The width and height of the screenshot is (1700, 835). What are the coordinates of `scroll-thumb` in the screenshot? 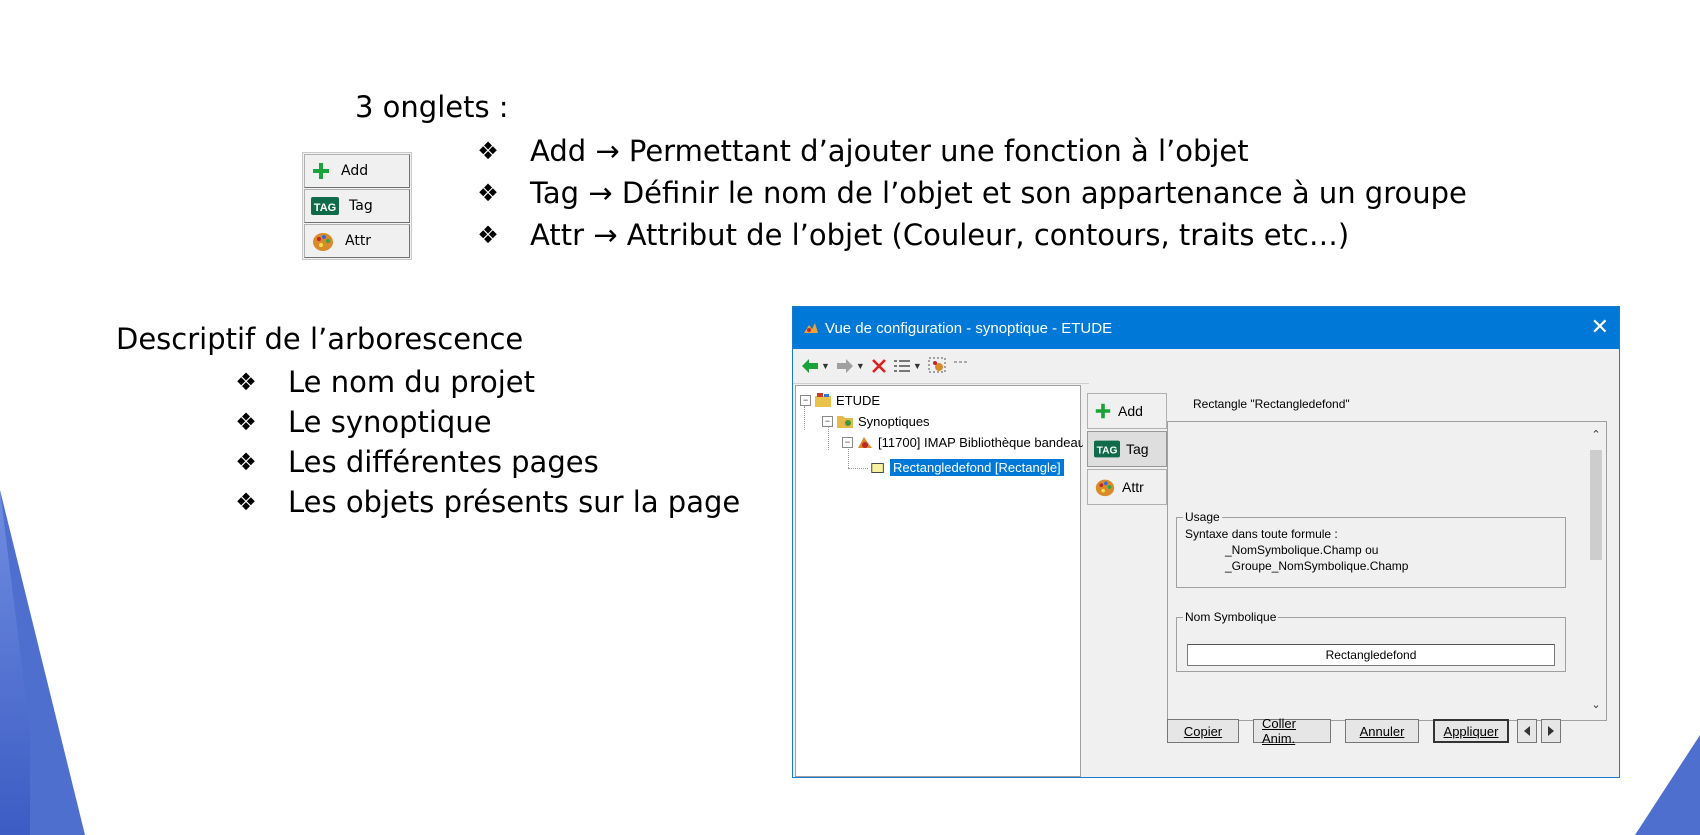 It's located at (1596, 505).